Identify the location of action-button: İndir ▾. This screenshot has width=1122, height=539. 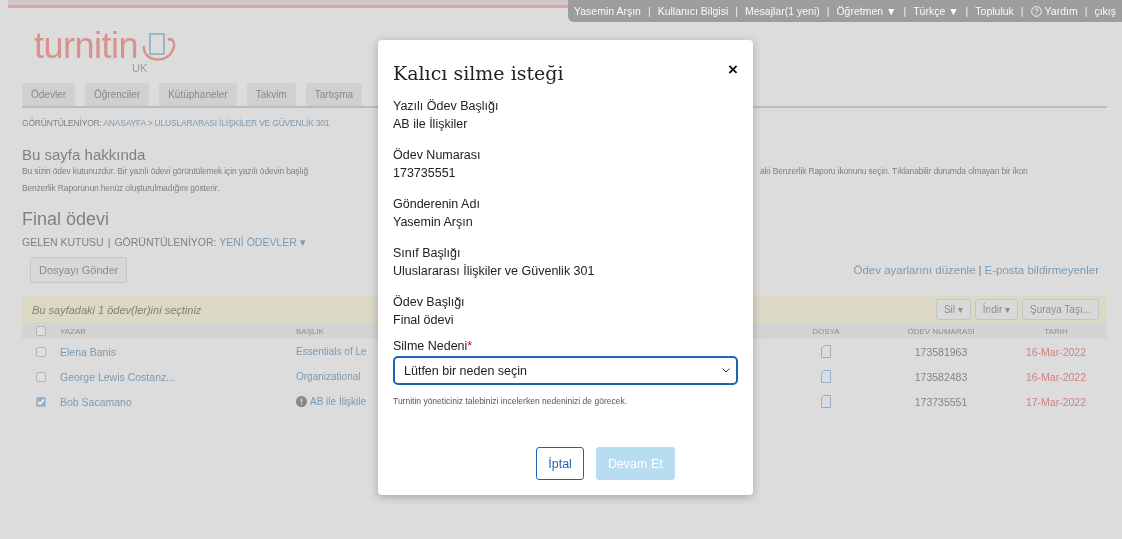
(996, 309).